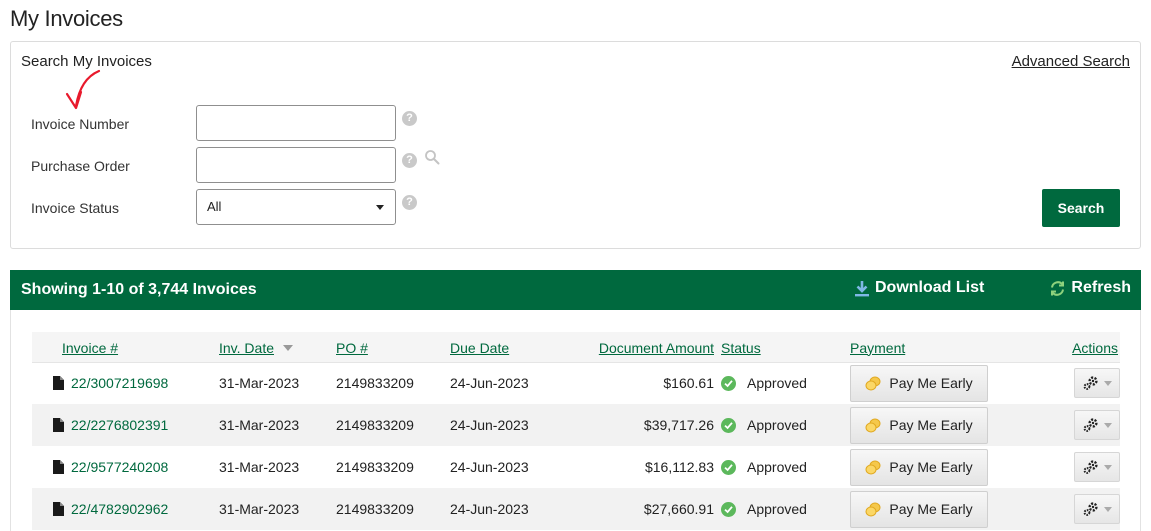 This screenshot has width=1151, height=531. Describe the element at coordinates (640, 425) in the screenshot. I see `amount-cell: $39,717.26` at that location.